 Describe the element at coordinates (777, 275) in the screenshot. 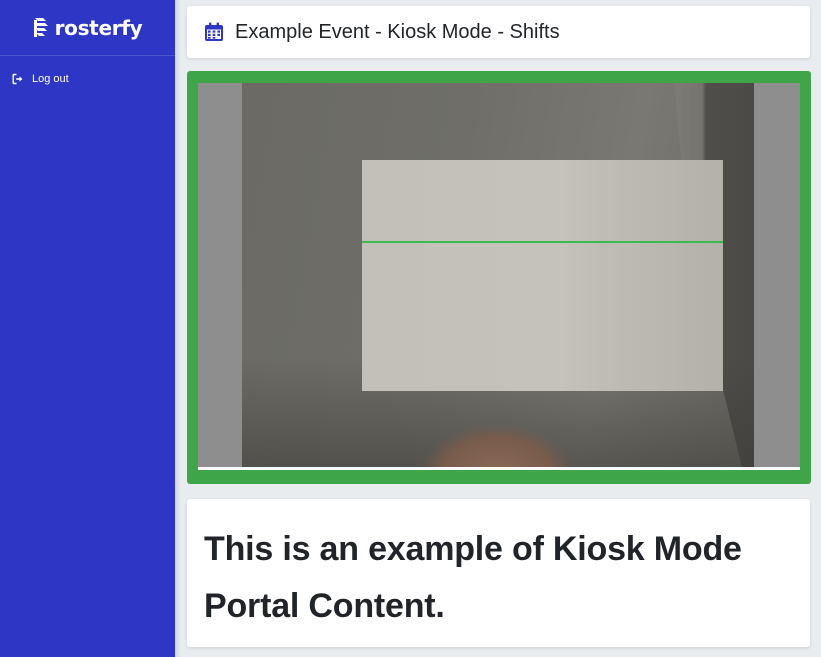

I see `video-letterbox-right` at that location.